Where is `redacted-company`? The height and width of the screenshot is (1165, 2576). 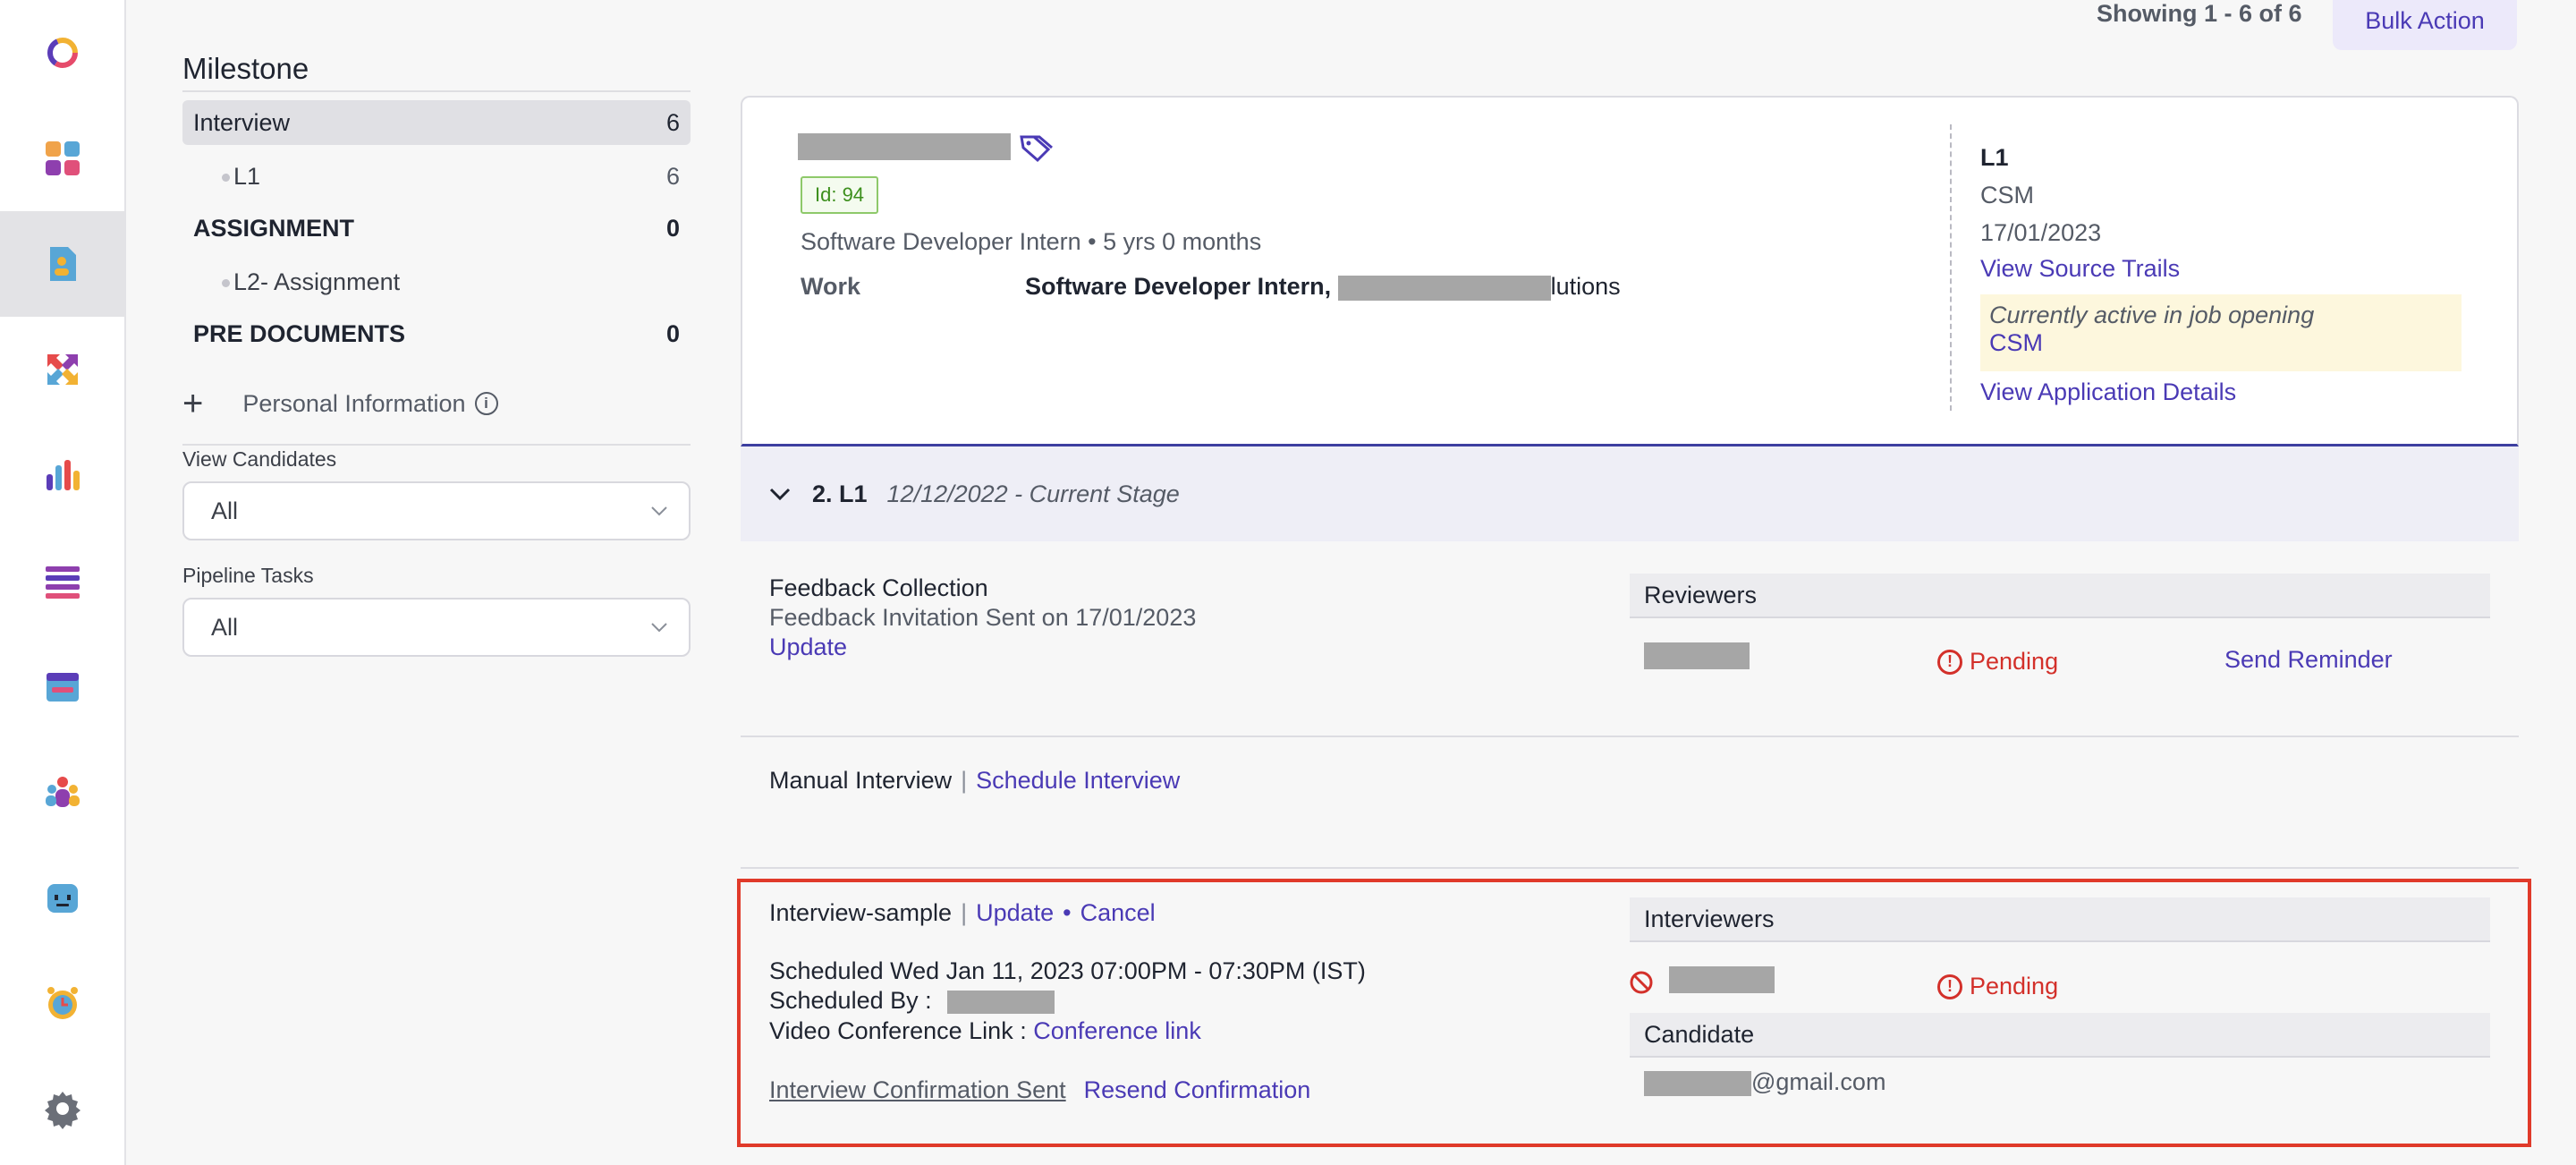
redacted-company is located at coordinates (1444, 288).